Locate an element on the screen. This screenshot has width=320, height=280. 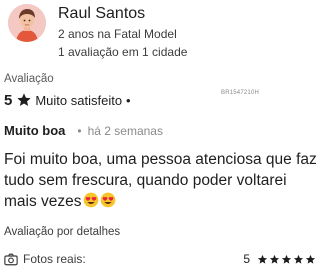
rating-score-row: 5 Muito satisfeito • is located at coordinates (67, 100).